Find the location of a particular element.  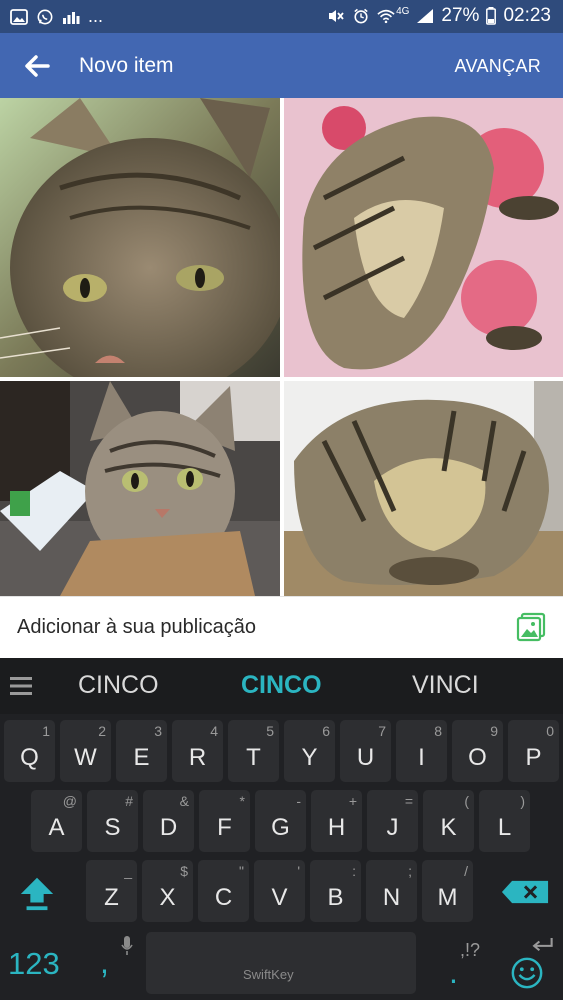

key-label: K is located at coordinates (448, 827).